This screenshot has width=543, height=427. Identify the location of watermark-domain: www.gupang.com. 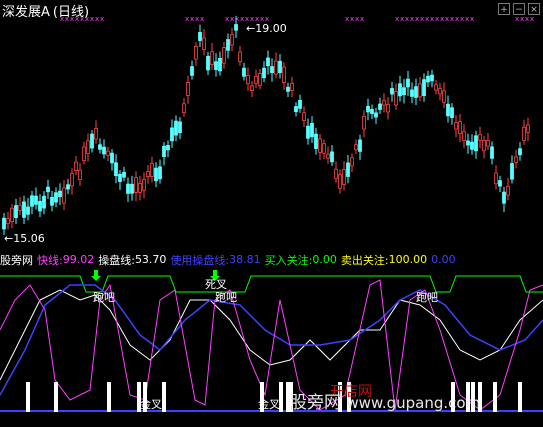
(413, 403).